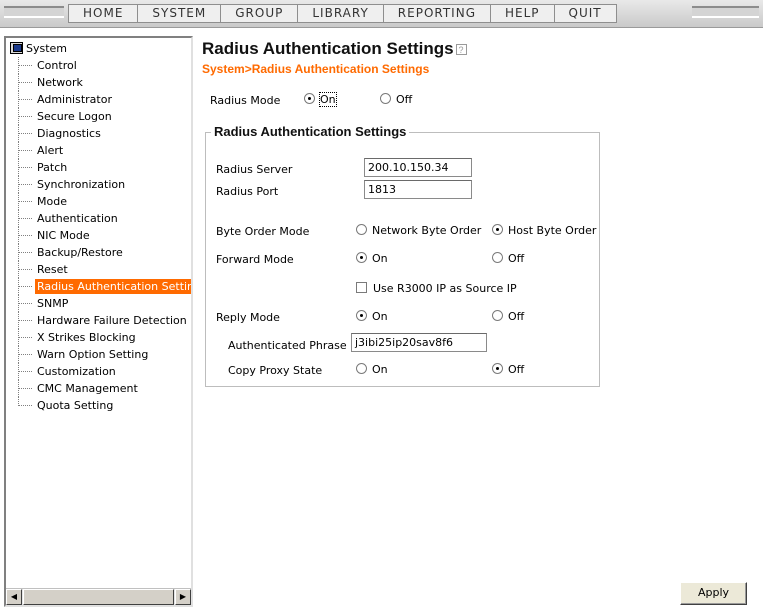 This screenshot has width=763, height=611. I want to click on byte-order-network-label: Network Byte Order, so click(427, 230).